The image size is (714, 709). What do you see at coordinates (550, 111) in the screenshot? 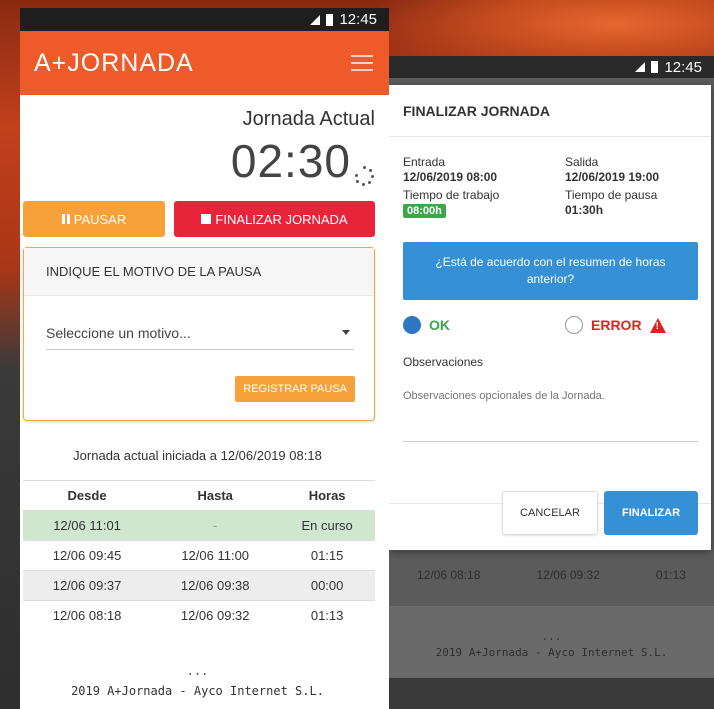
I see `dialog-title: FINALIZAR JORNADA` at bounding box center [550, 111].